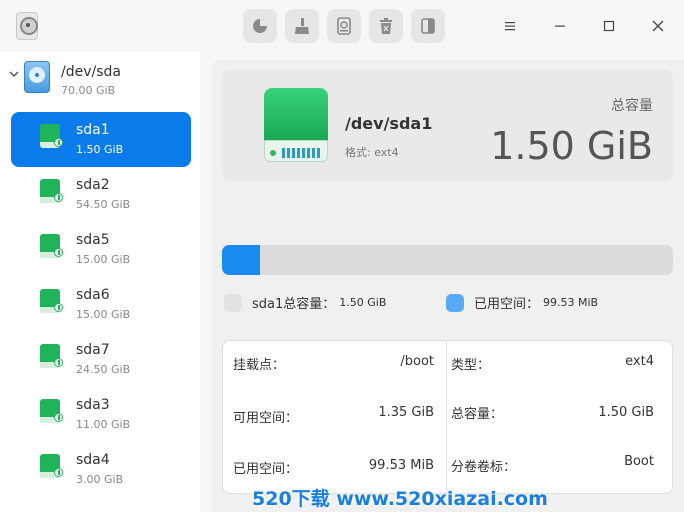 This screenshot has width=684, height=512. What do you see at coordinates (93, 350) in the screenshot?
I see `partition-name: sda7` at bounding box center [93, 350].